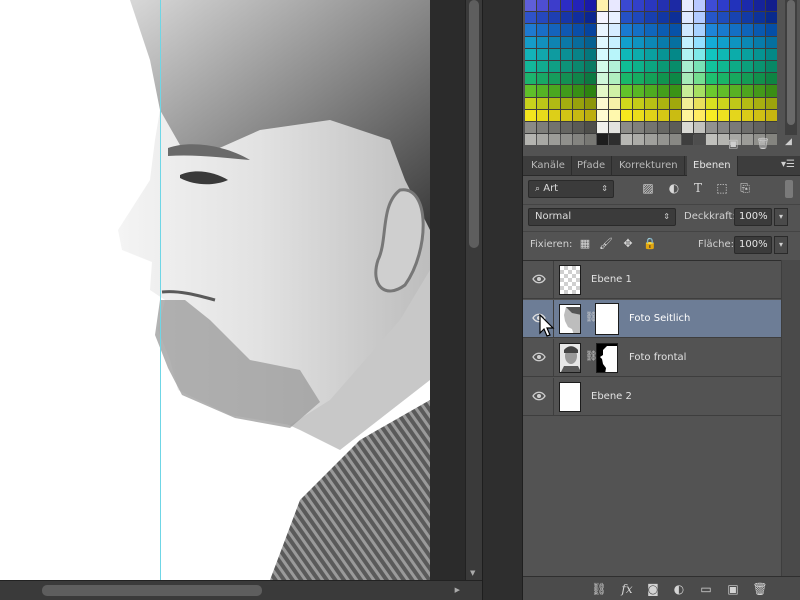 Image resolution: width=800 pixels, height=600 pixels. Describe the element at coordinates (152, 590) in the screenshot. I see `canvas-horizontal-scroll-thumb` at that location.